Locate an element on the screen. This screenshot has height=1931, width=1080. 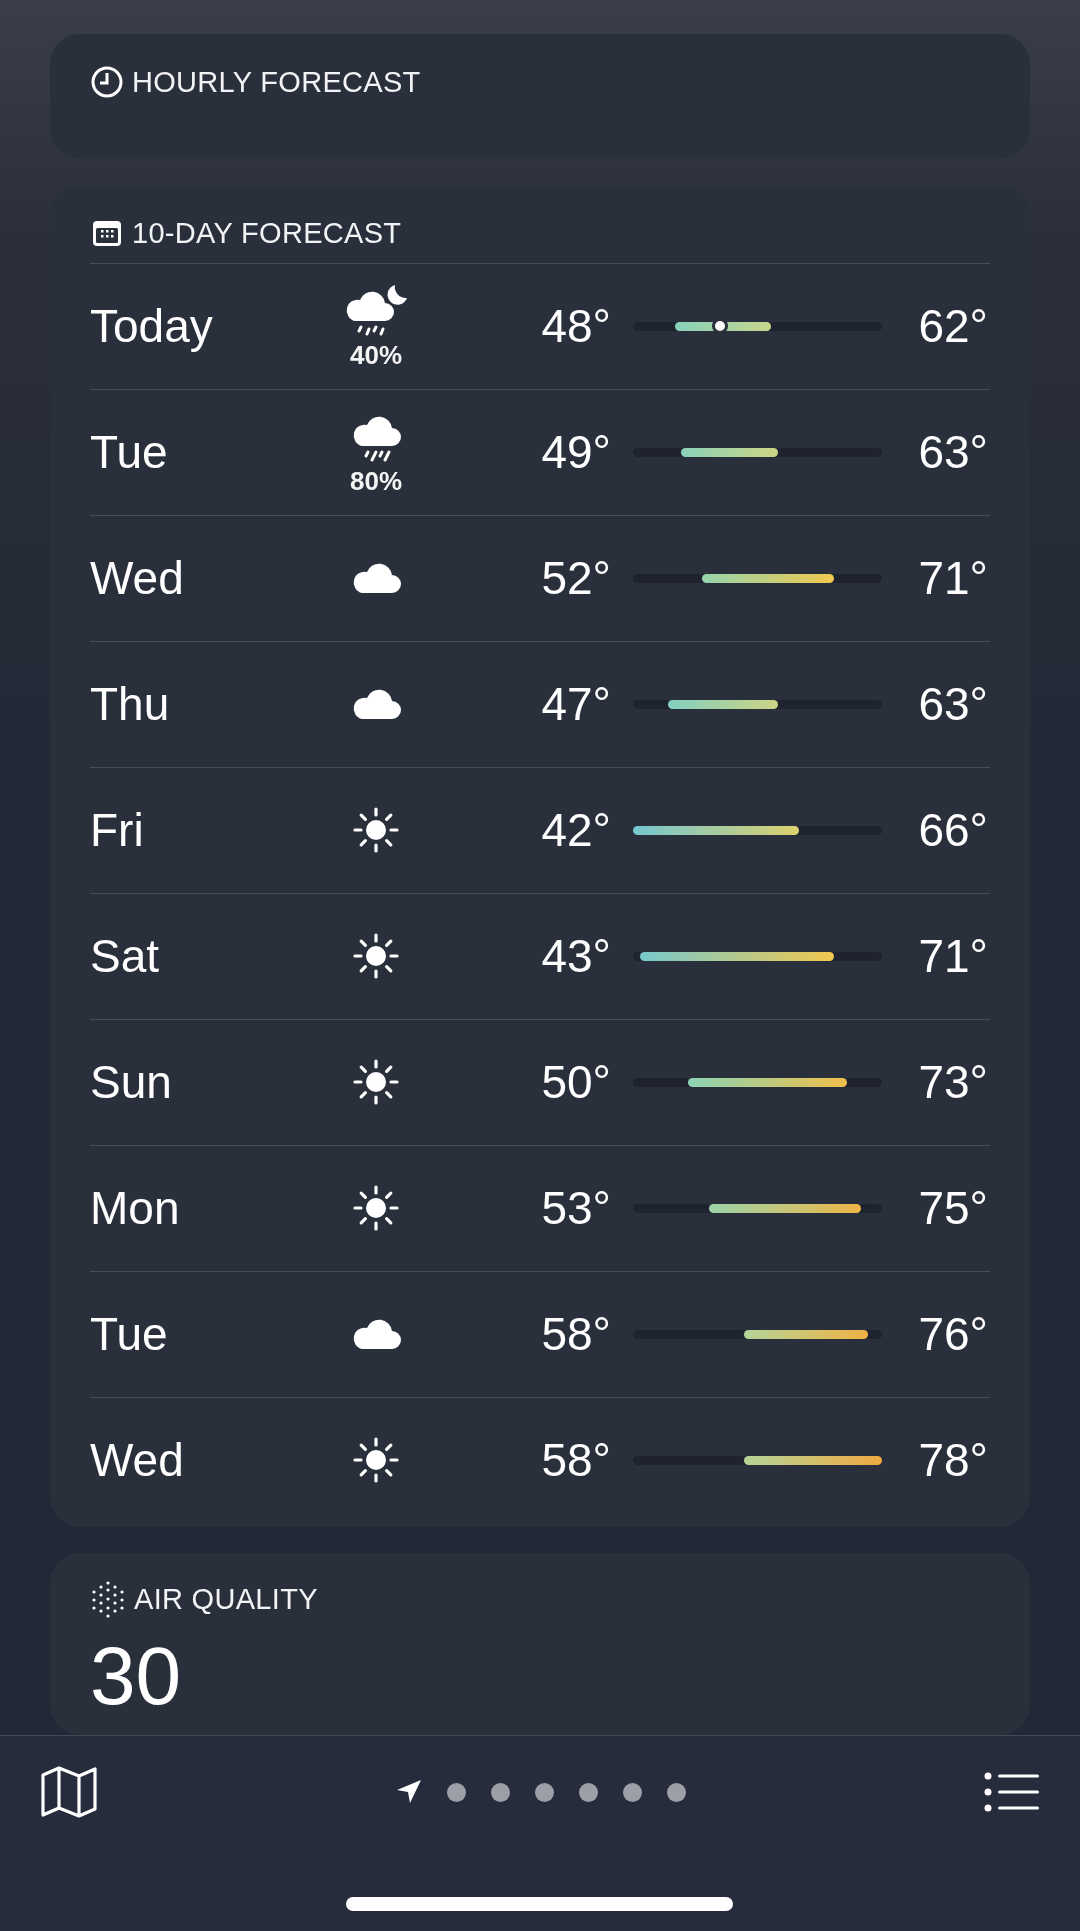
day-label: Thu is located at coordinates (130, 704).